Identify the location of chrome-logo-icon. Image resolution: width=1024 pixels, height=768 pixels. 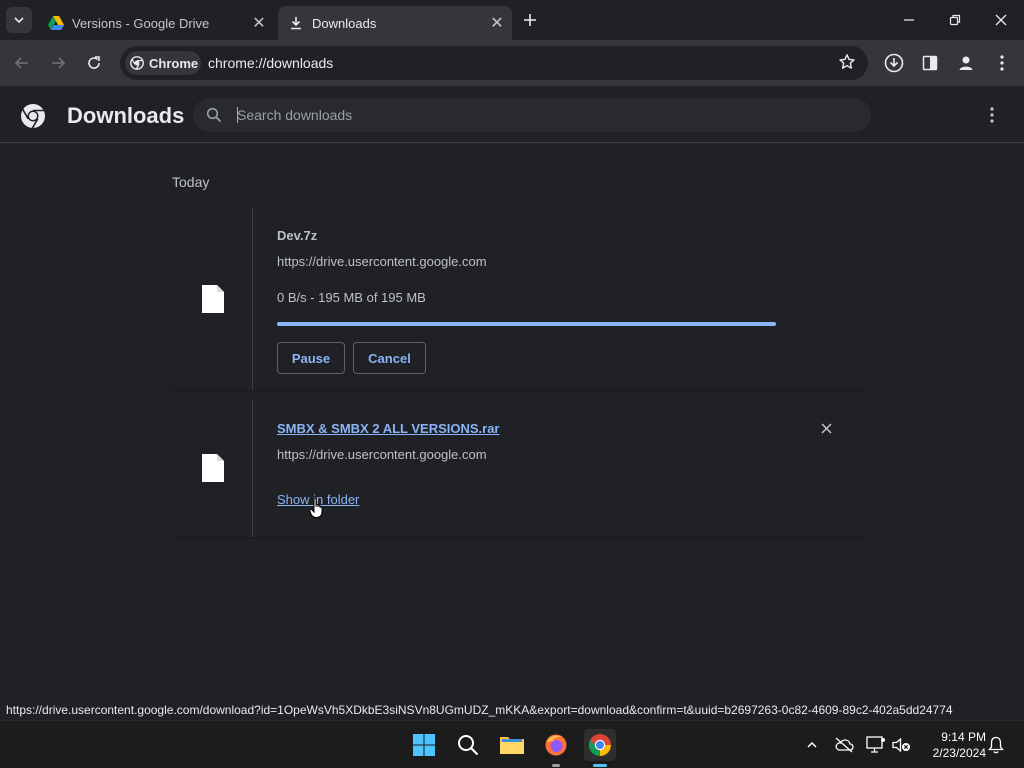
(33, 116).